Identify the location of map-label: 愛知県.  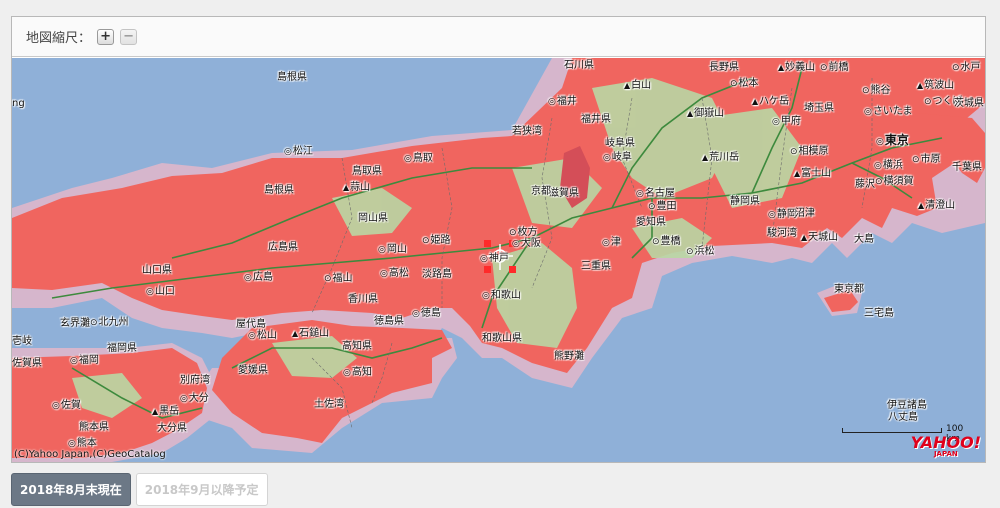
(651, 222).